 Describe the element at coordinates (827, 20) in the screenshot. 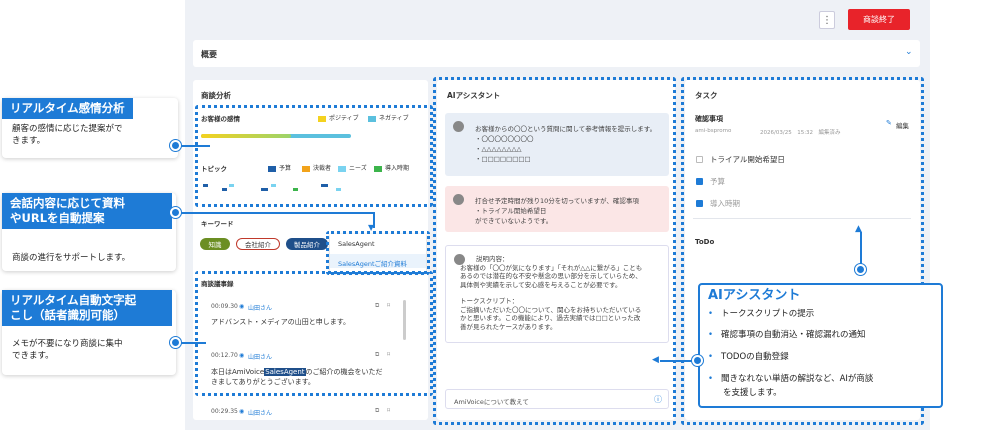

I see `more-menu-icon: ⋮` at that location.